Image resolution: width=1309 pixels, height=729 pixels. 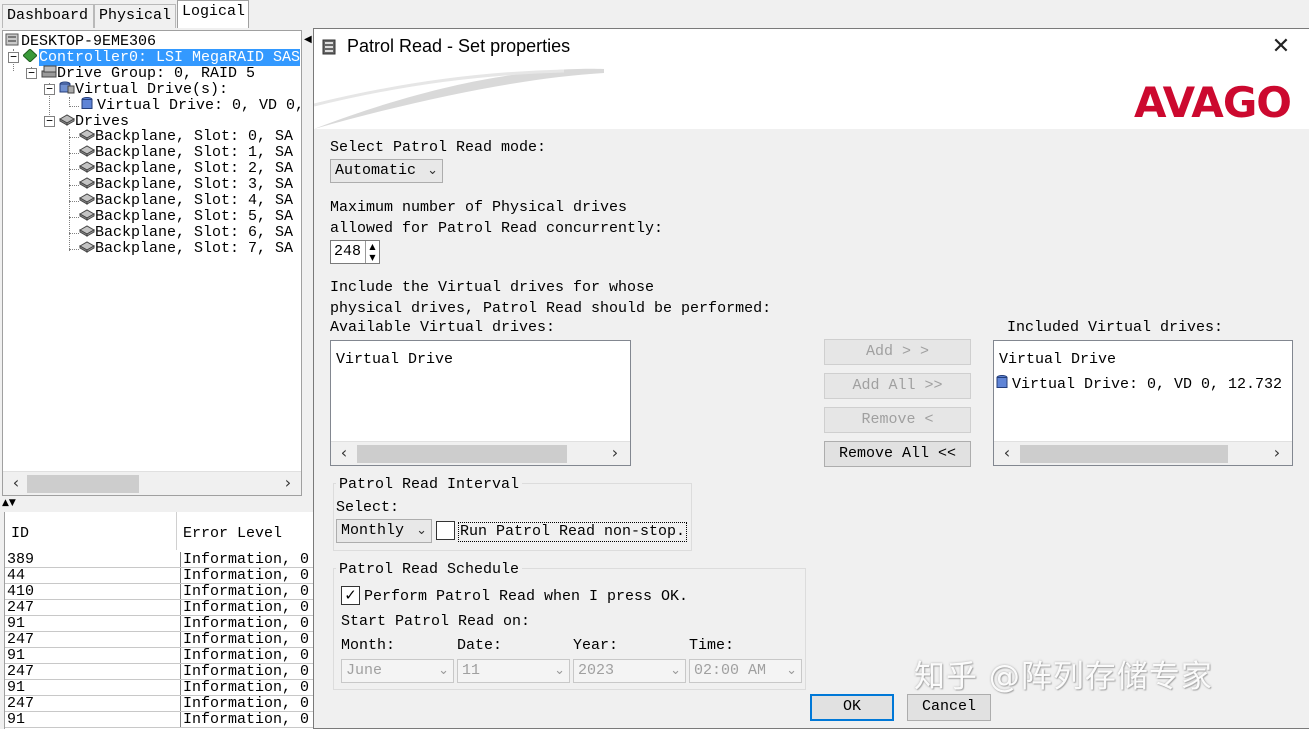 What do you see at coordinates (48, 16) in the screenshot?
I see `tab-dashboard: Dashboard` at bounding box center [48, 16].